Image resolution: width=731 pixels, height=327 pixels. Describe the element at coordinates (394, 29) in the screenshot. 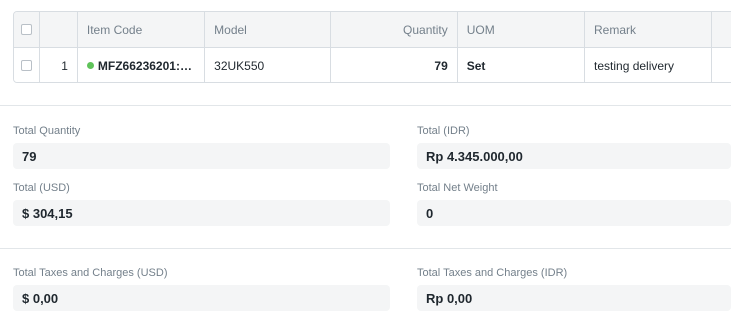

I see `quantity-header: Quantity` at that location.